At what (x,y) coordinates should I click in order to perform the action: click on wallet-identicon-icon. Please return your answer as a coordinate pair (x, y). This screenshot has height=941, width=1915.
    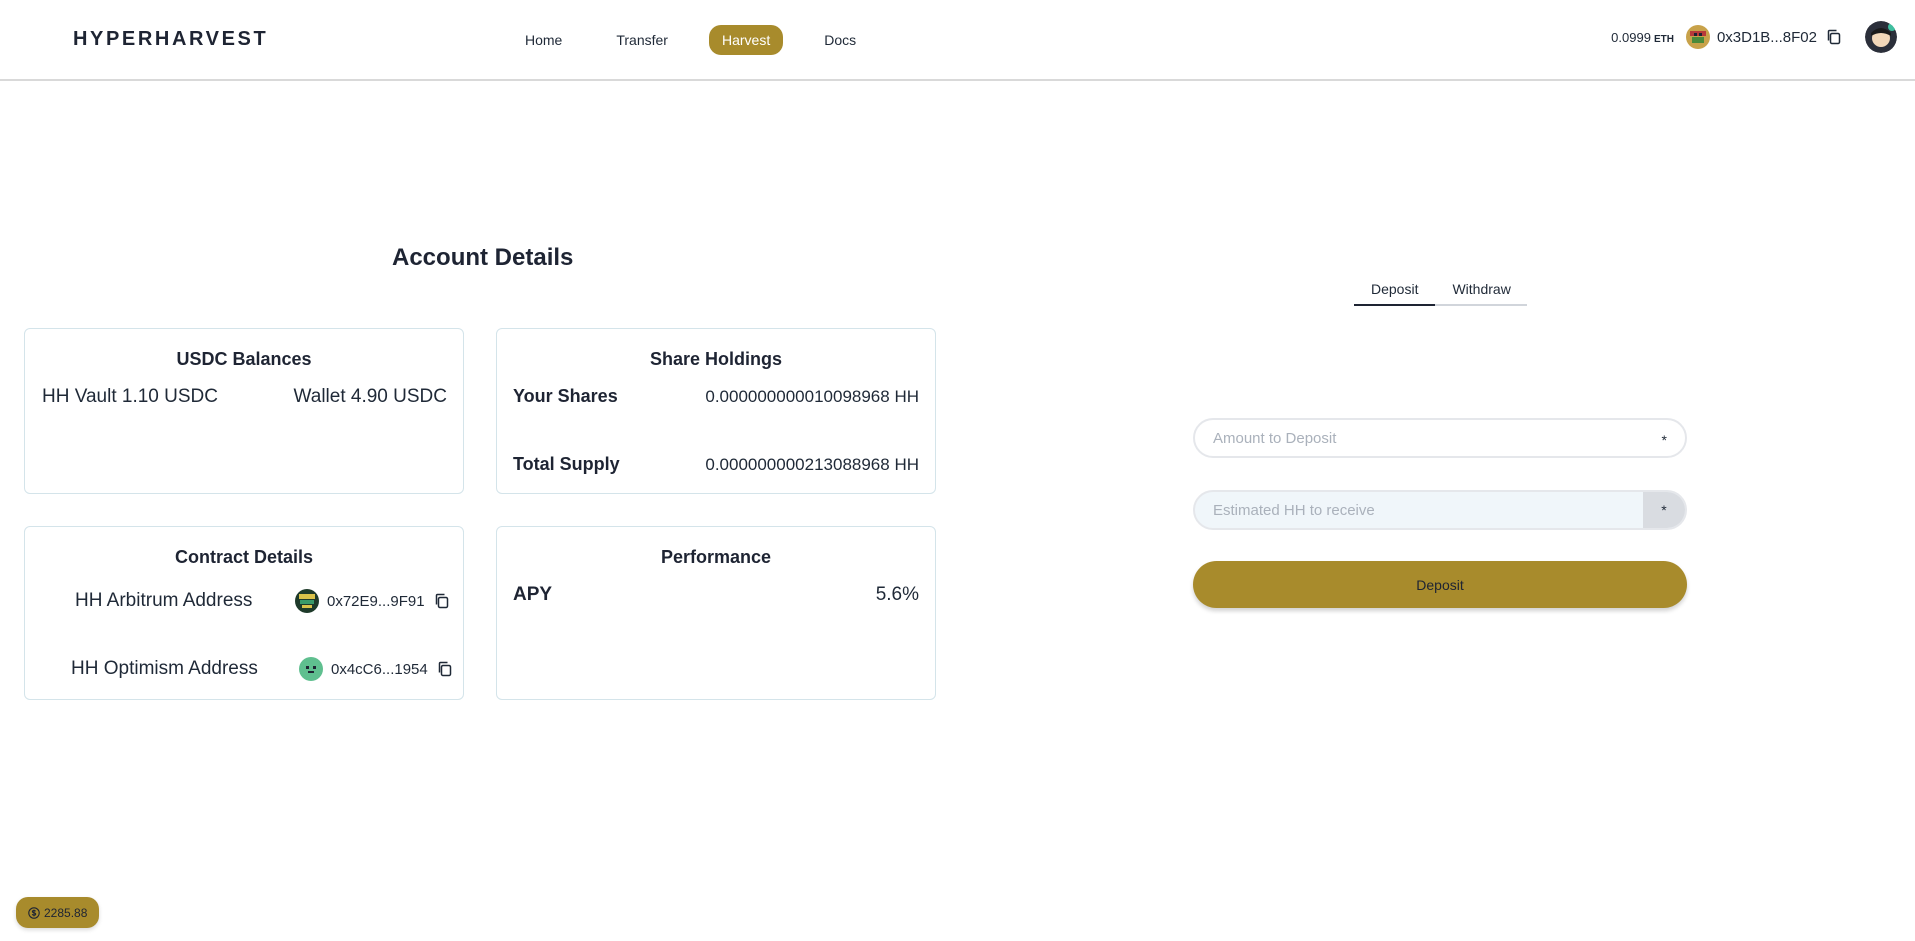
    Looking at the image, I should click on (1697, 37).